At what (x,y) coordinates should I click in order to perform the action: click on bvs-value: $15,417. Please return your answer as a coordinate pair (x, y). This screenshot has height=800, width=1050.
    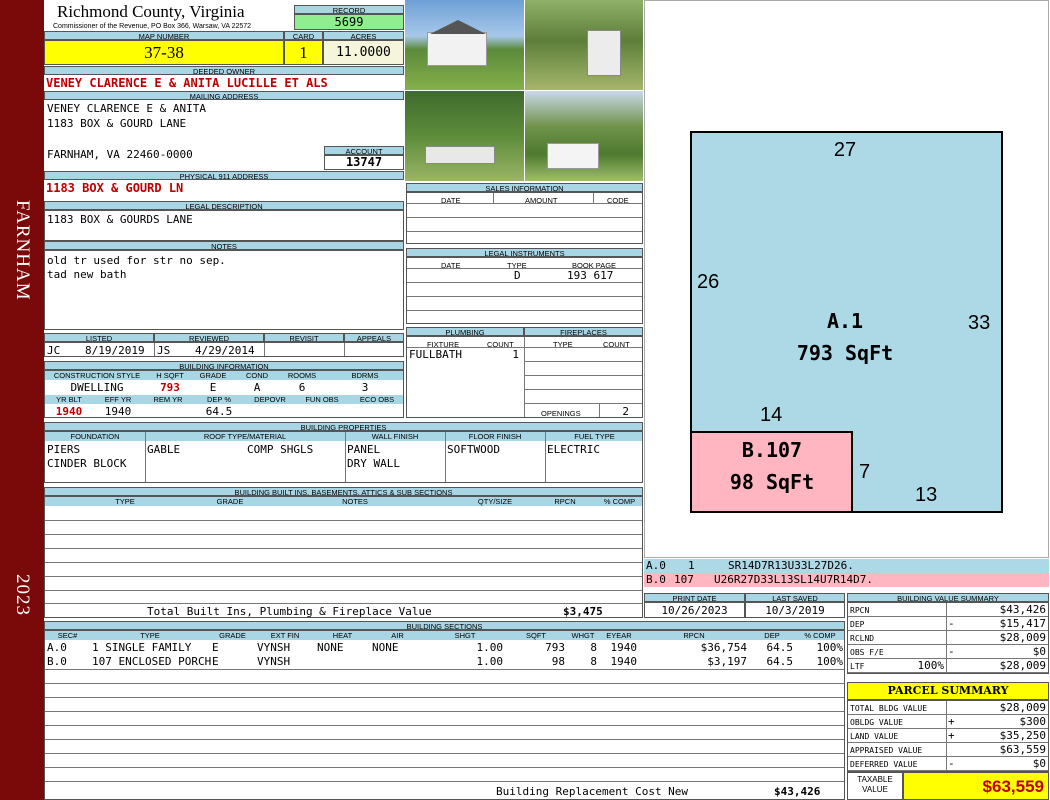
    Looking at the image, I should click on (1022, 623).